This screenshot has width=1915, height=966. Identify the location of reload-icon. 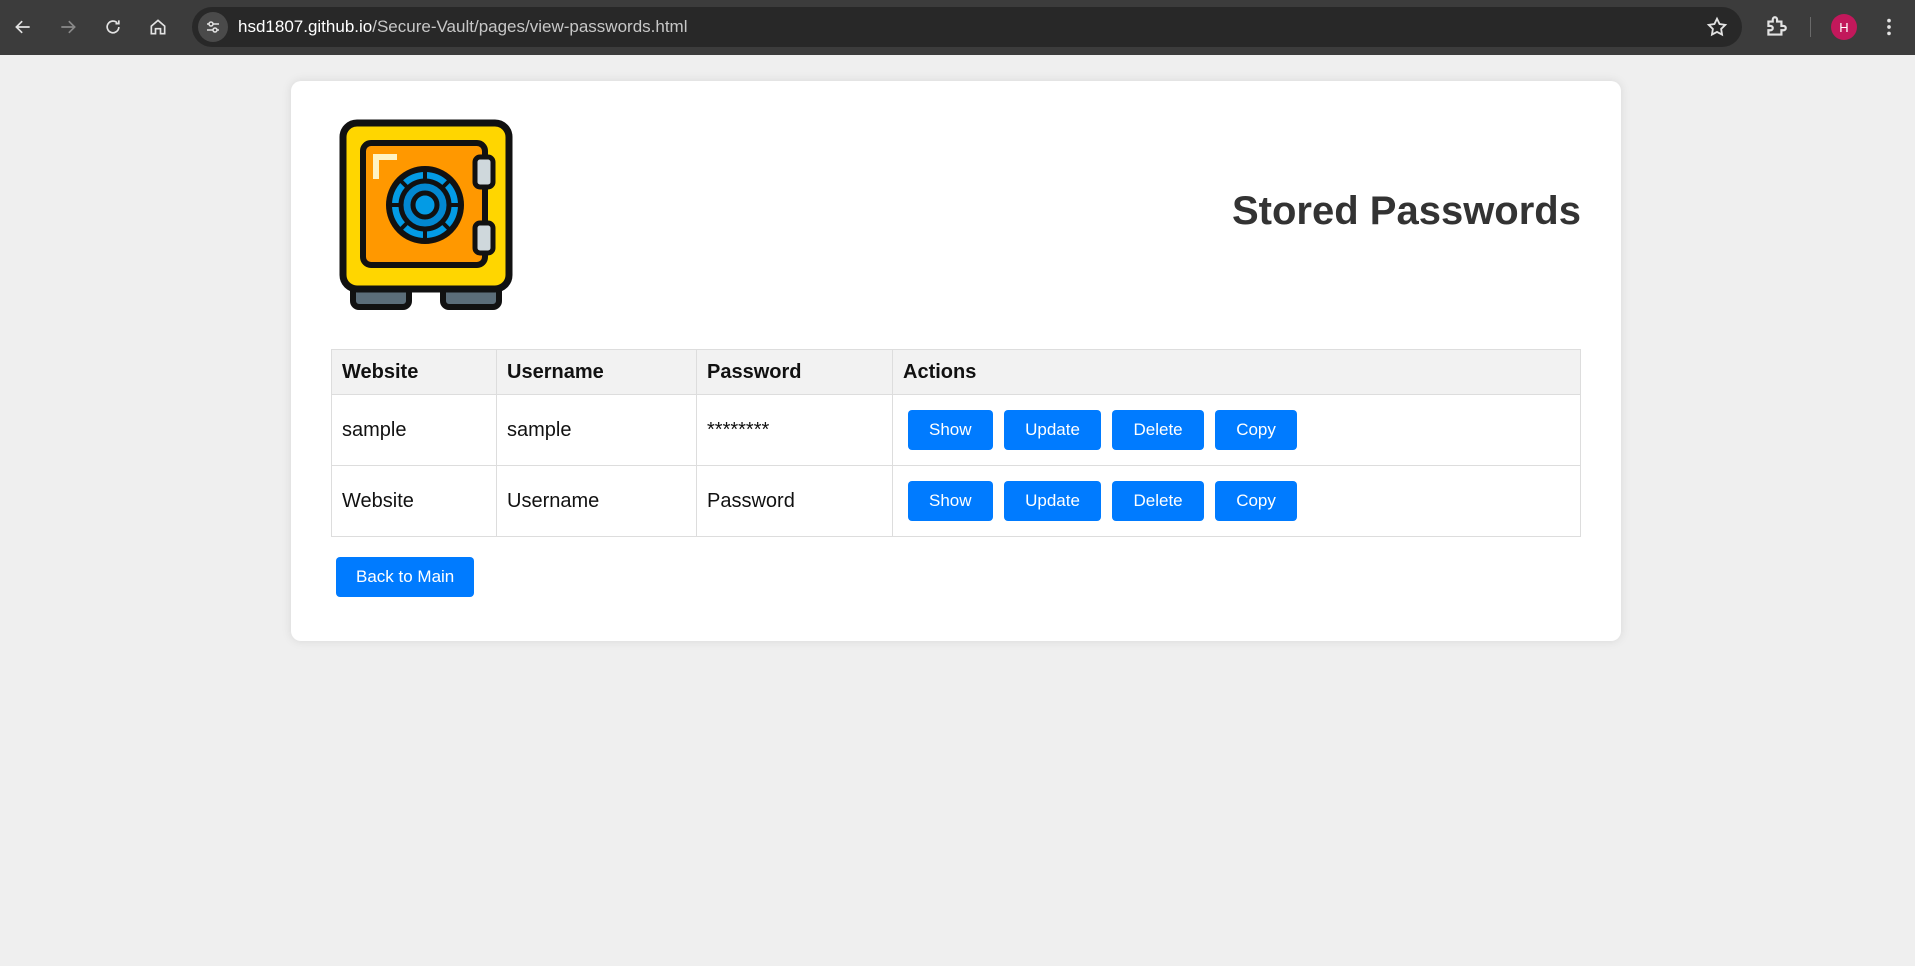
(113, 27).